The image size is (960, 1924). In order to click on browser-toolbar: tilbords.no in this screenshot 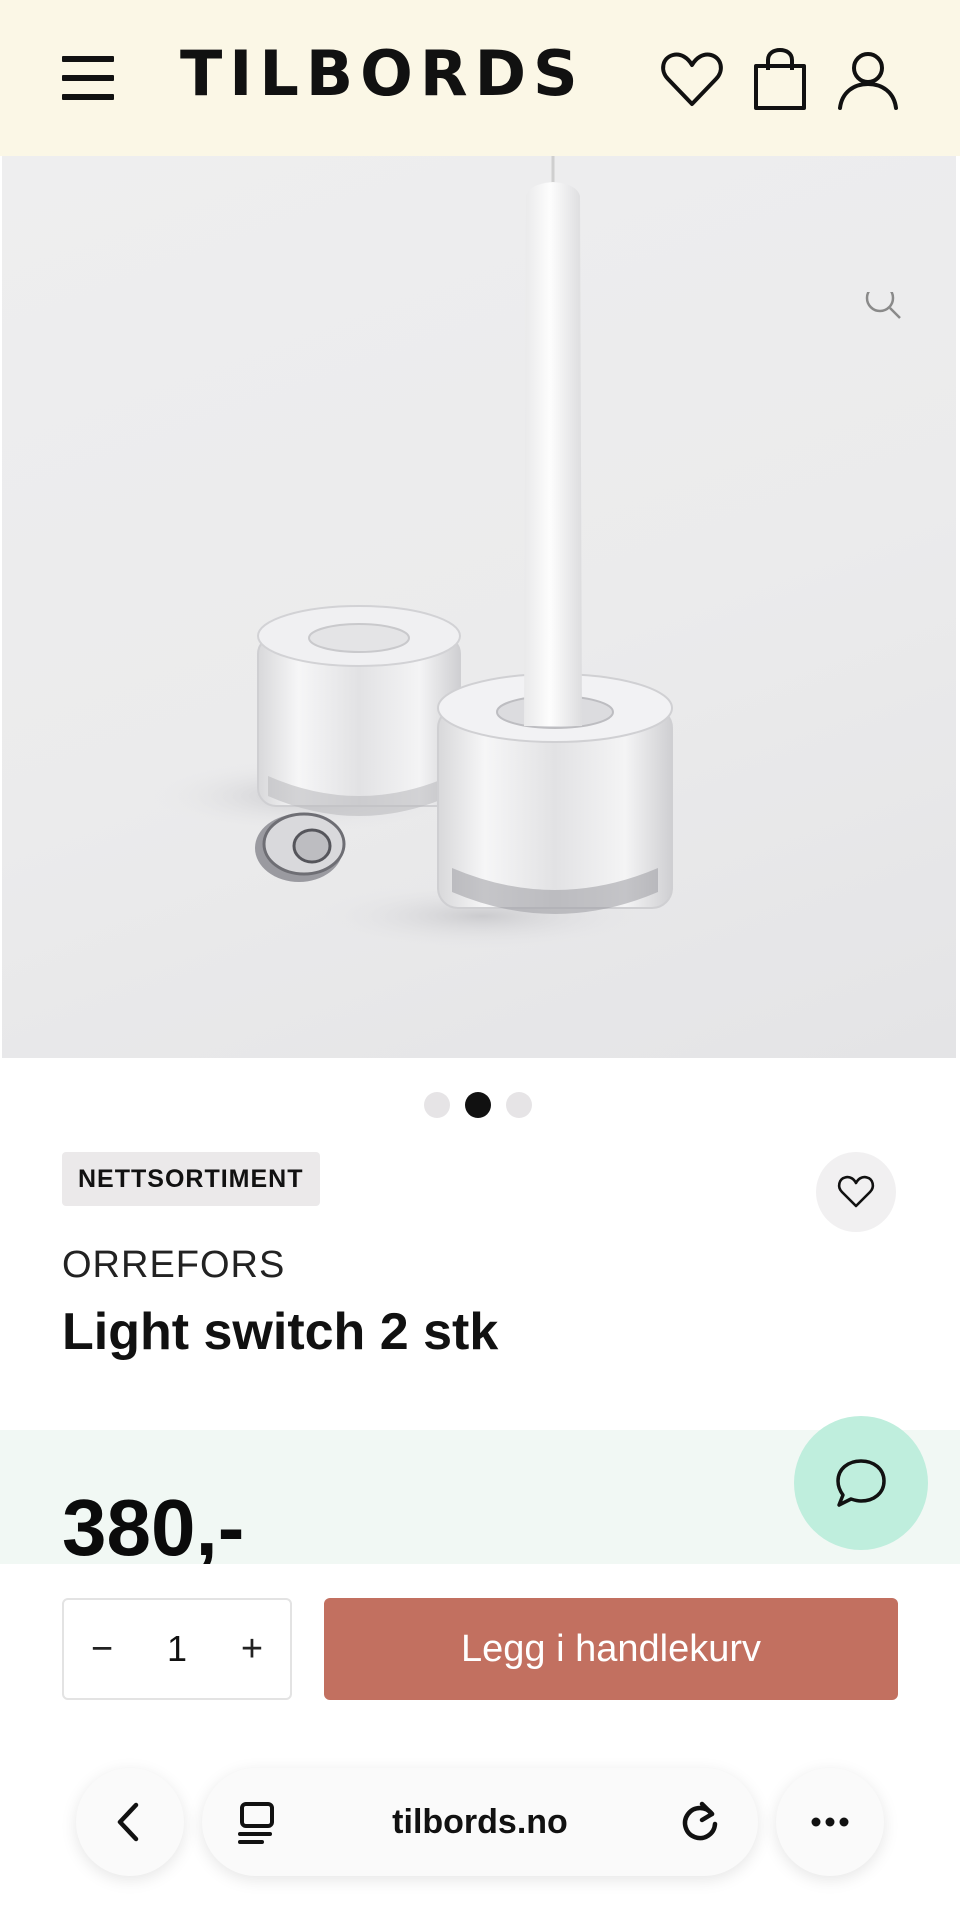, I will do `click(480, 1824)`.